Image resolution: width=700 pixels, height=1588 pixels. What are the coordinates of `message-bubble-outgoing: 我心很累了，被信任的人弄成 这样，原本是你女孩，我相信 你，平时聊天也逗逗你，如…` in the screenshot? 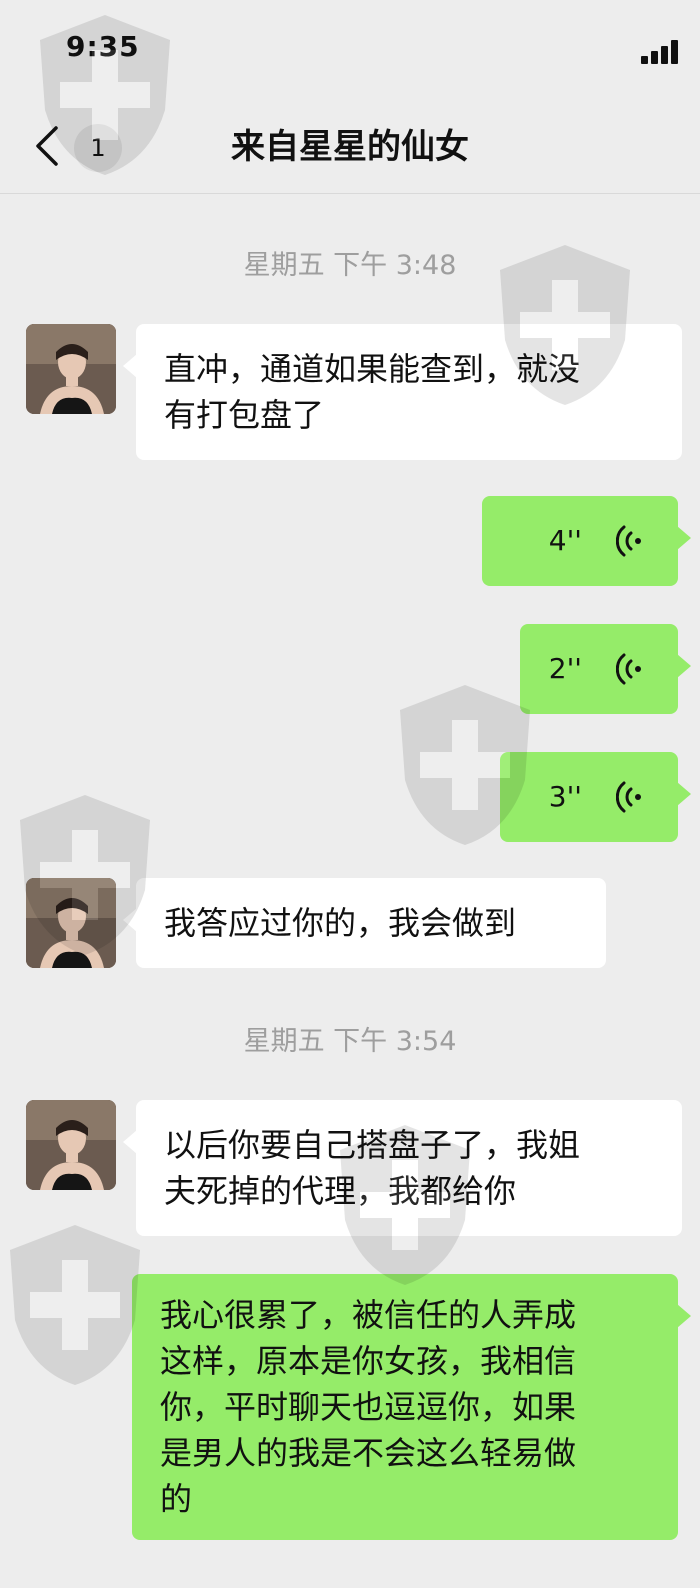 It's located at (411, 1407).